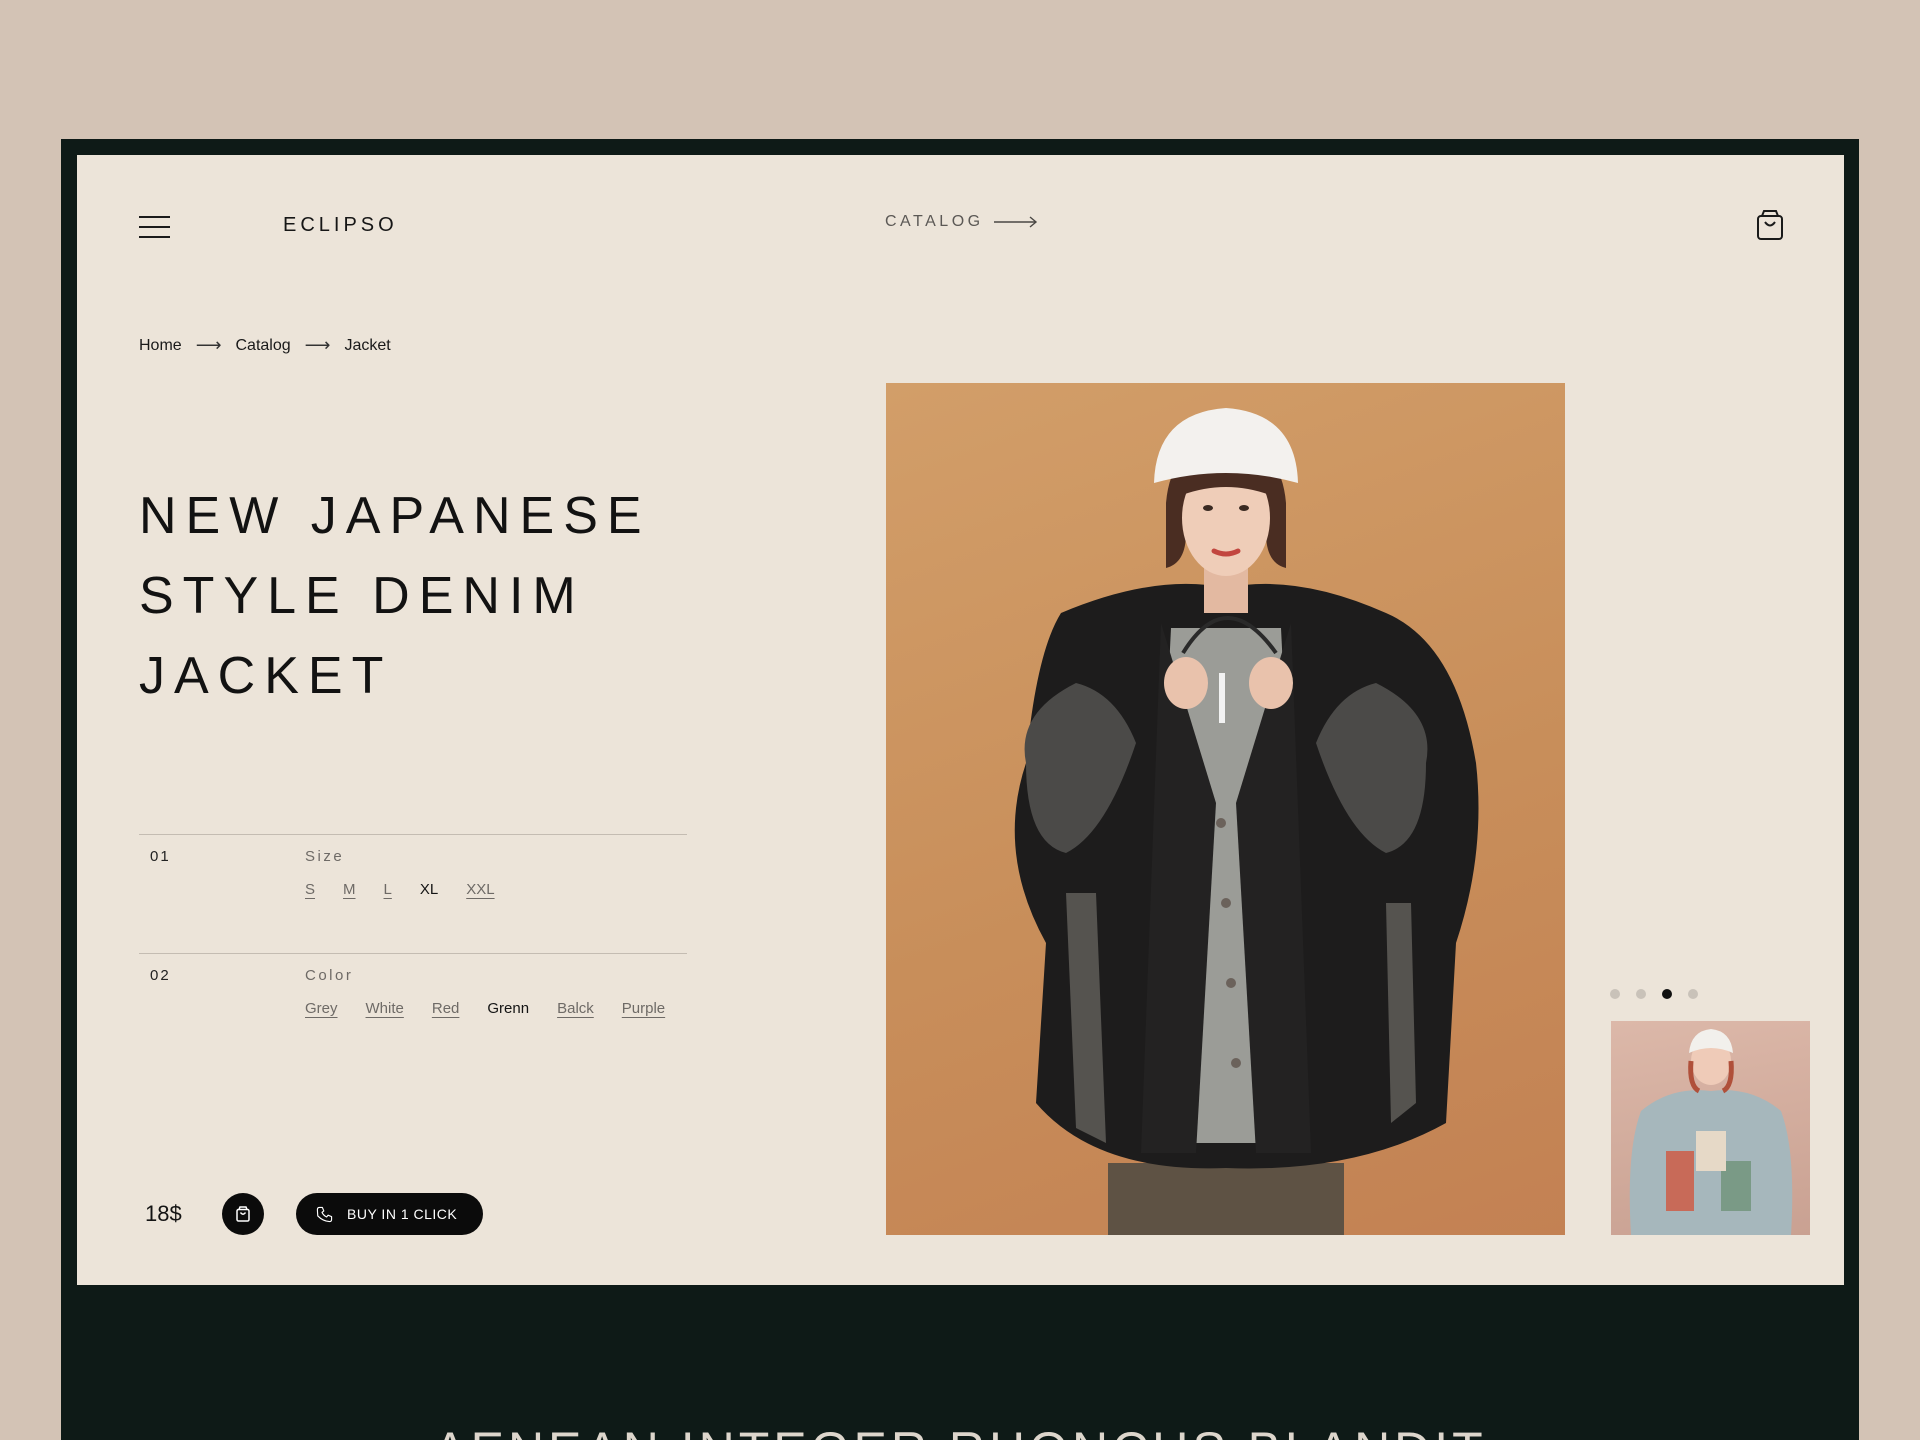 This screenshot has width=1920, height=1440. I want to click on color-option-red: Red, so click(446, 1008).